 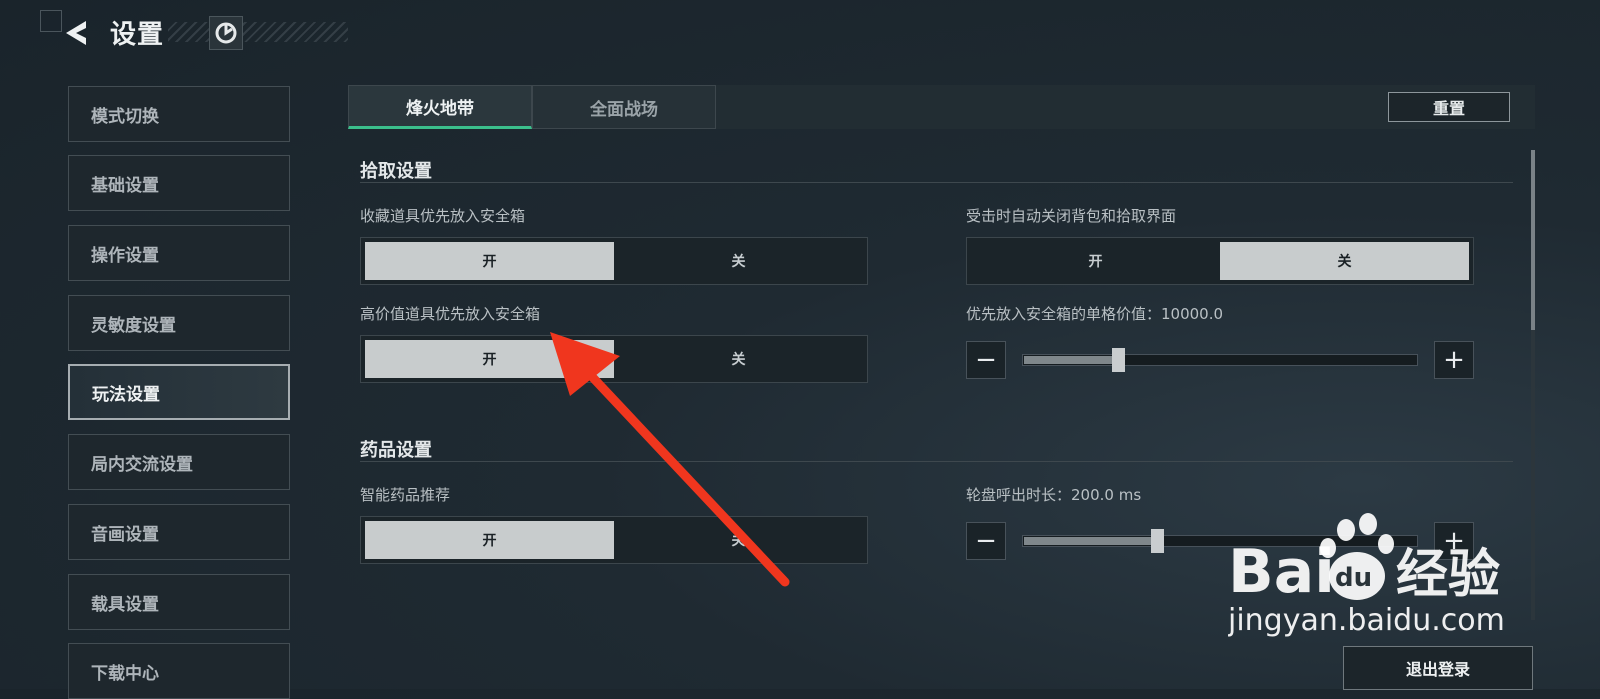 What do you see at coordinates (1220, 541) in the screenshot?
I see `slider-wheel-time` at bounding box center [1220, 541].